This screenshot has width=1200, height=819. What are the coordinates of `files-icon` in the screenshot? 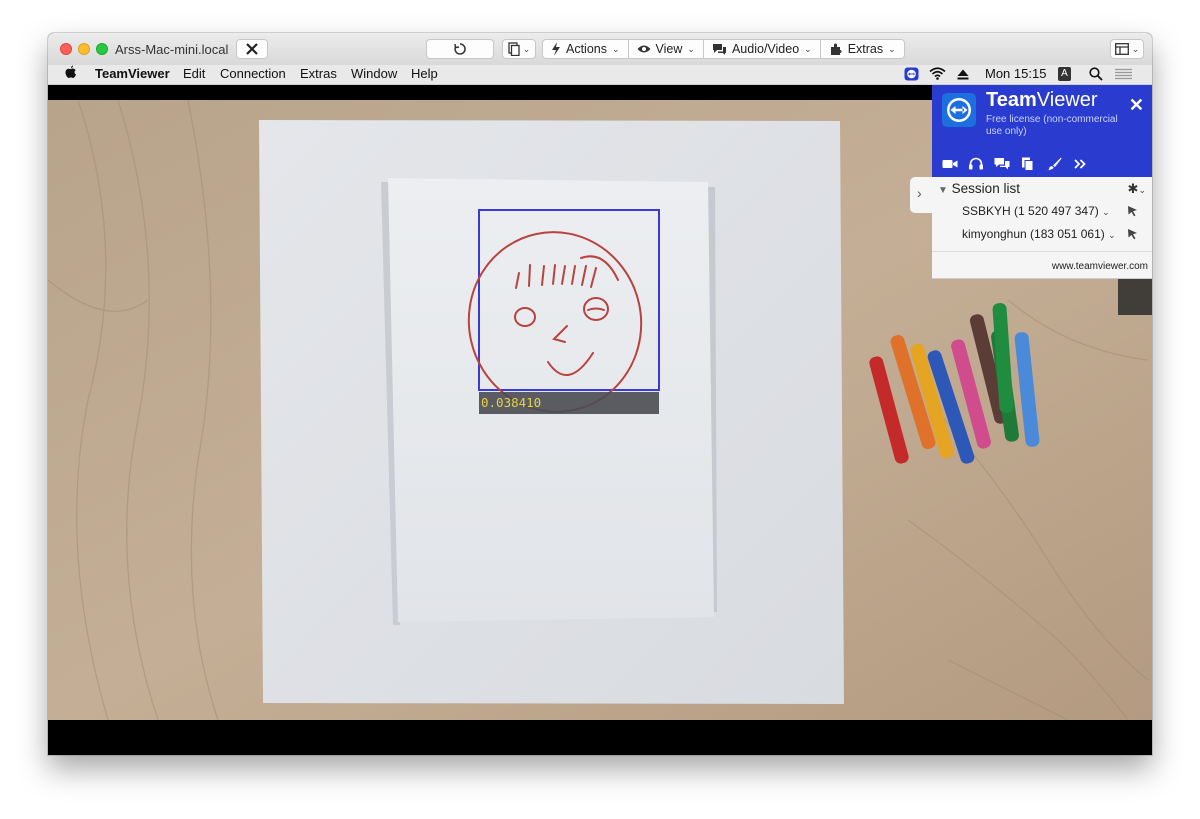 It's located at (1028, 164).